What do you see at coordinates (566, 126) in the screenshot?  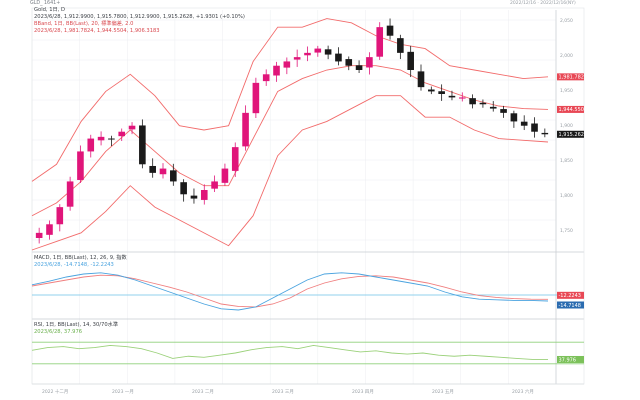 I see `y-tick-label: 1,900` at bounding box center [566, 126].